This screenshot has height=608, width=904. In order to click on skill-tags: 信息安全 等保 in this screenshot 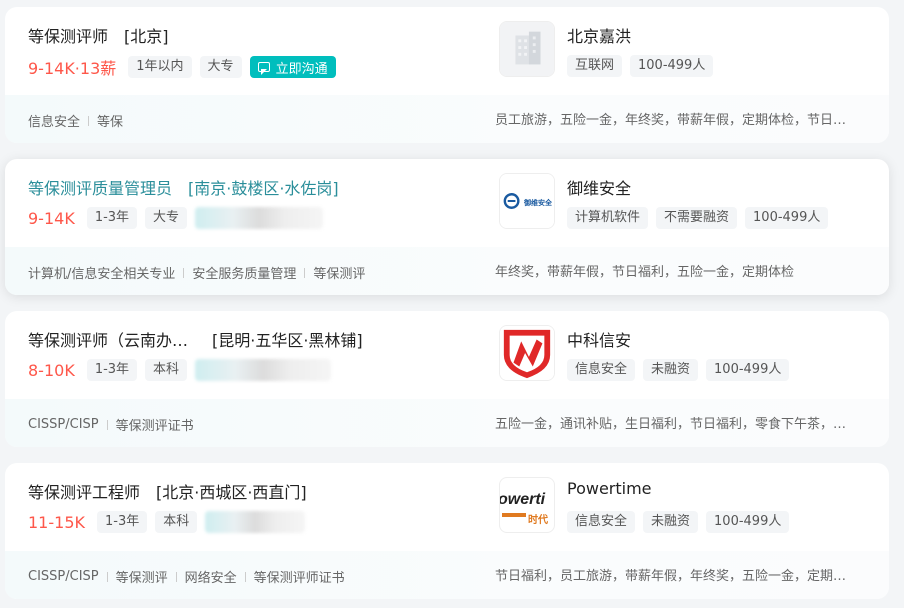, I will do `click(75, 120)`.